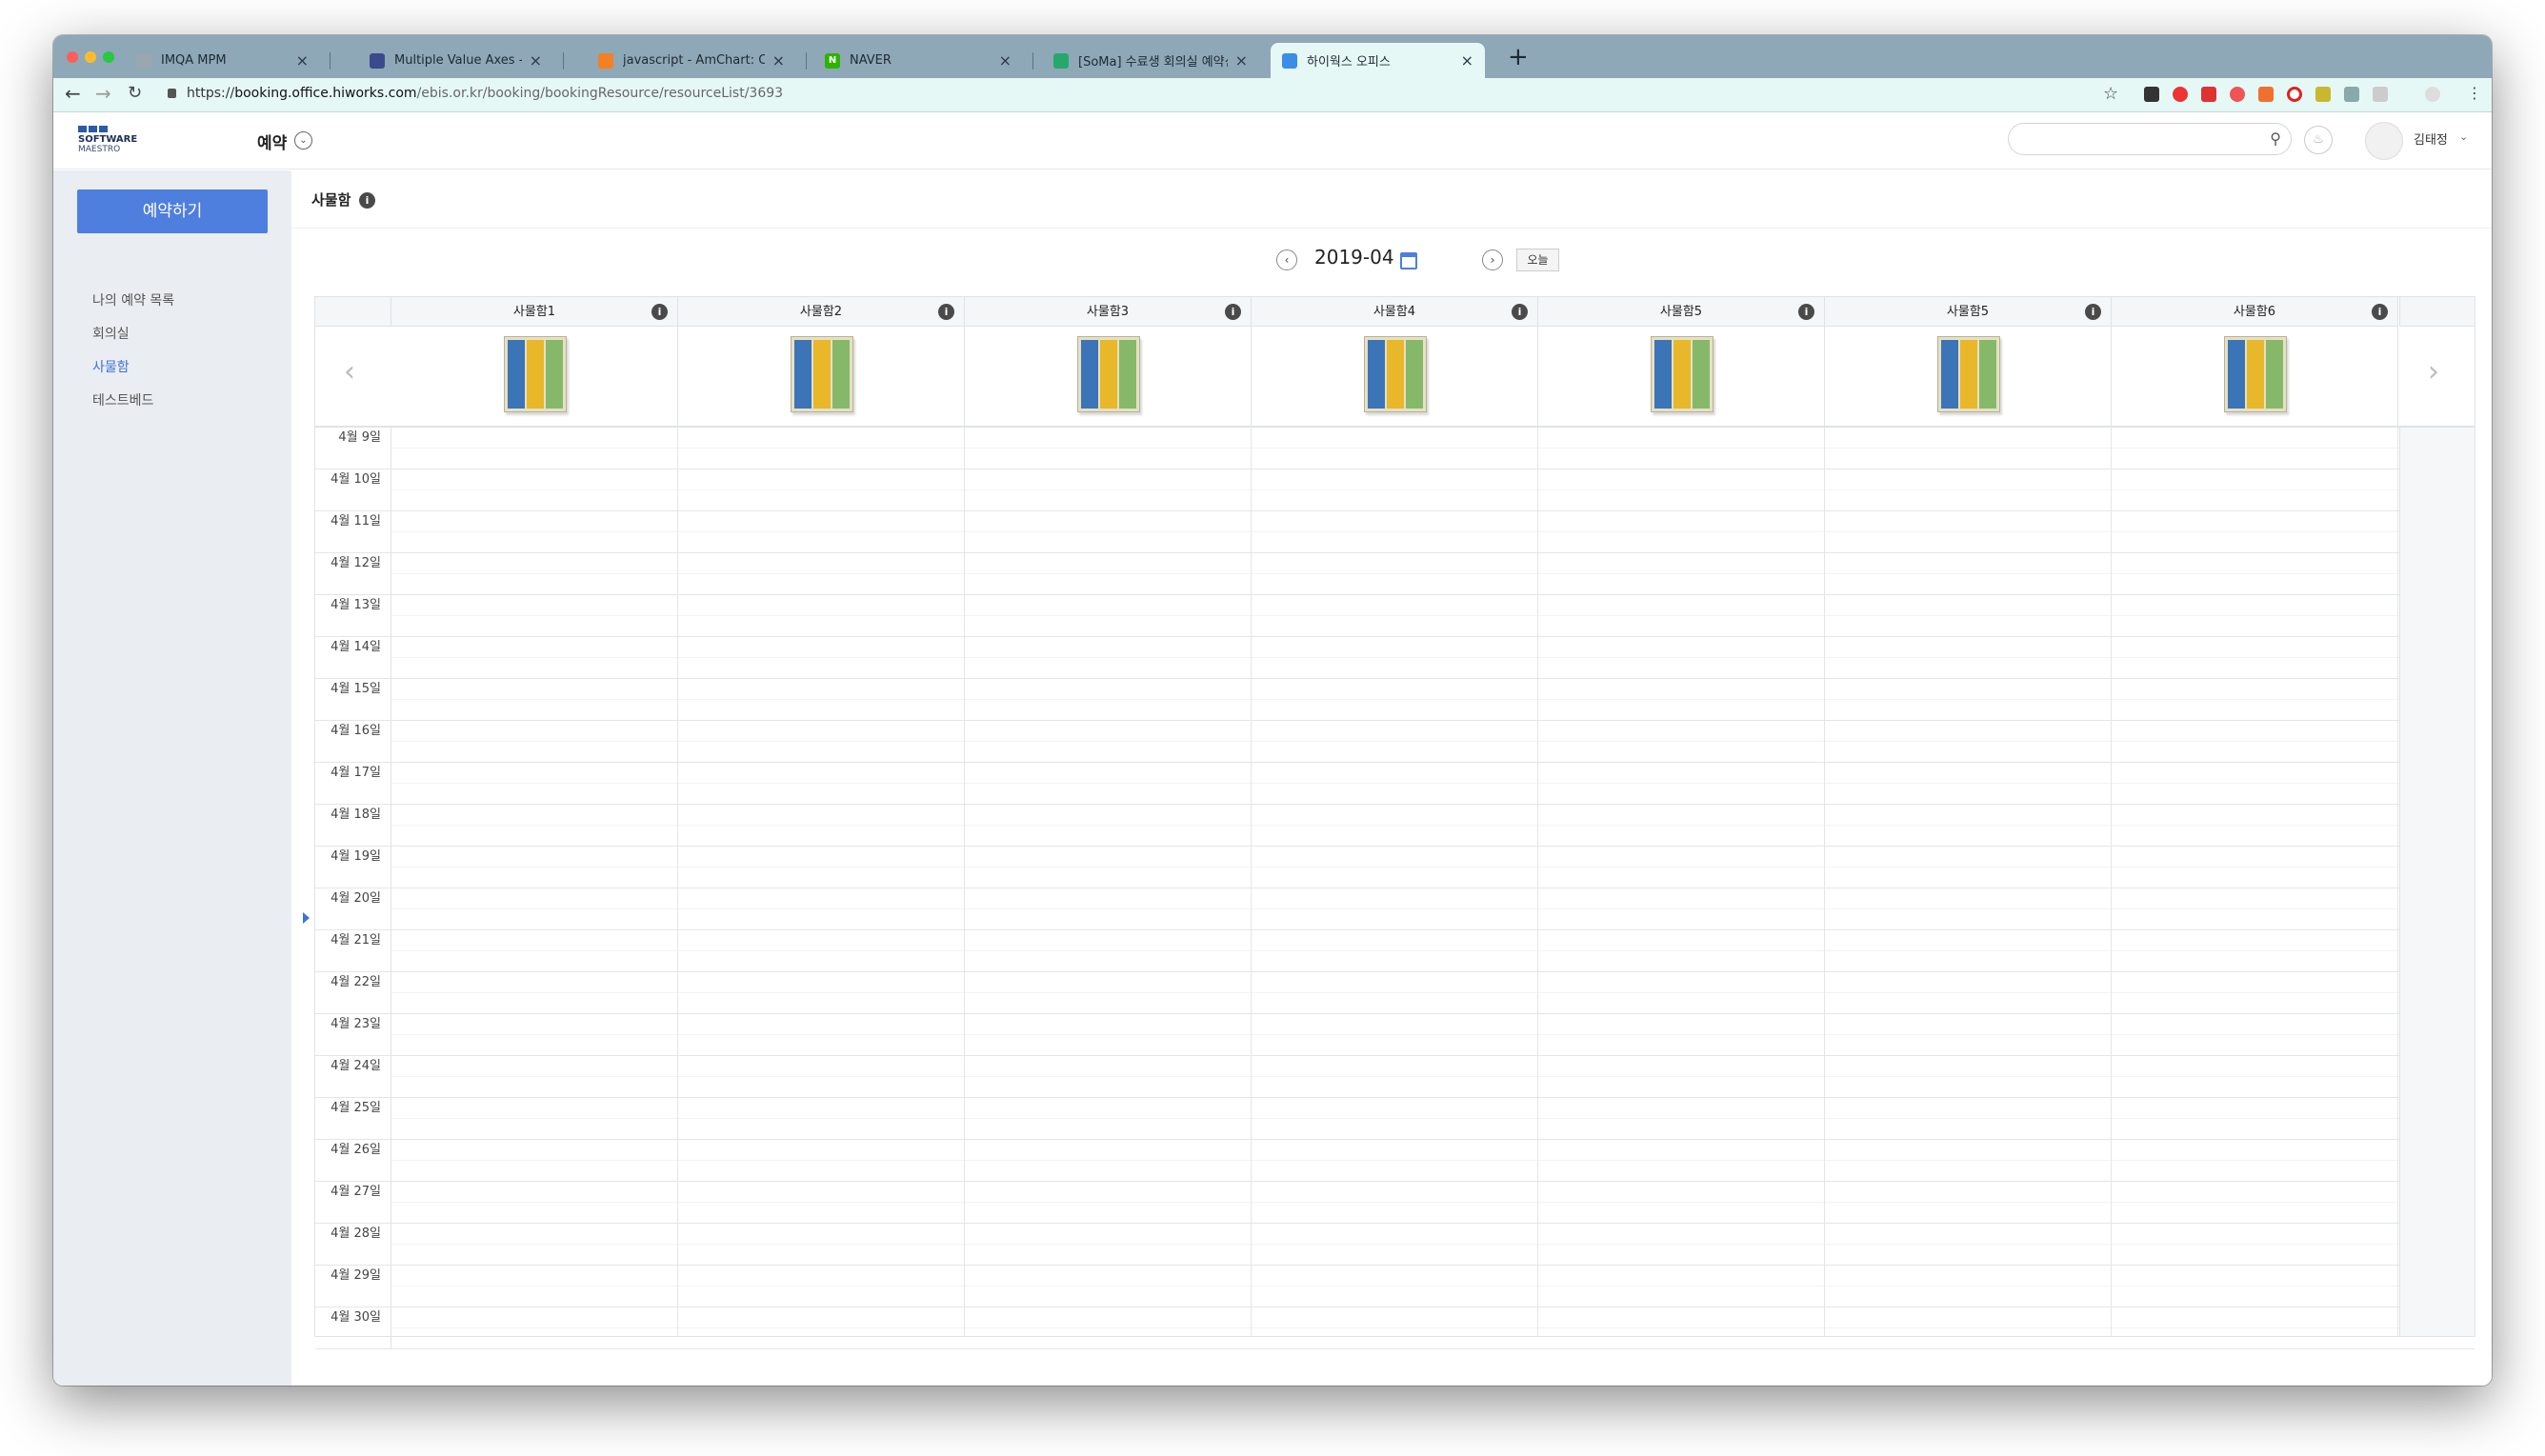 Image resolution: width=2545 pixels, height=1456 pixels. What do you see at coordinates (1395, 658) in the screenshot?
I see `date-row: 4월 14일` at bounding box center [1395, 658].